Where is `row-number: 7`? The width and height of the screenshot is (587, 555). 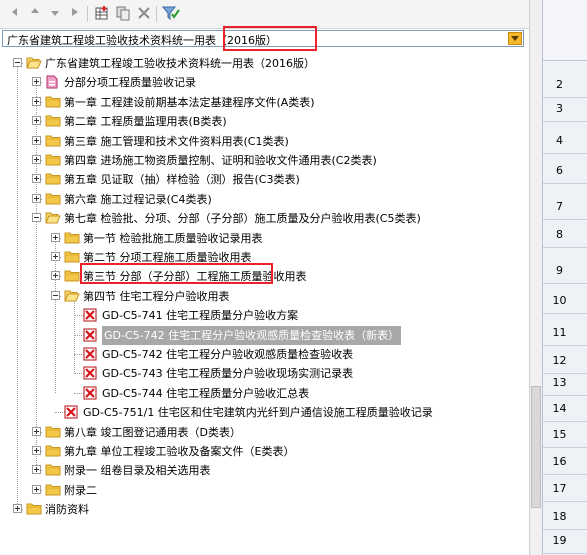 row-number: 7 is located at coordinates (565, 208).